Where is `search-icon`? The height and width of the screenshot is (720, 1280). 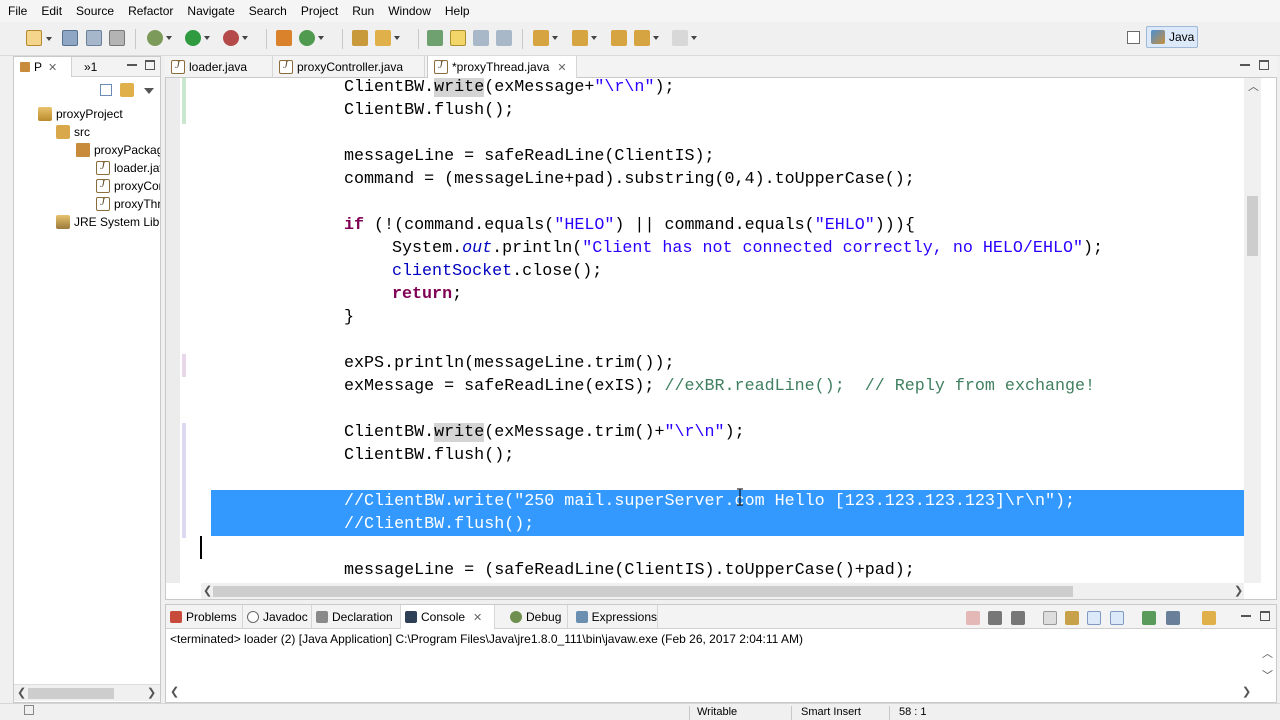 search-icon is located at coordinates (387, 38).